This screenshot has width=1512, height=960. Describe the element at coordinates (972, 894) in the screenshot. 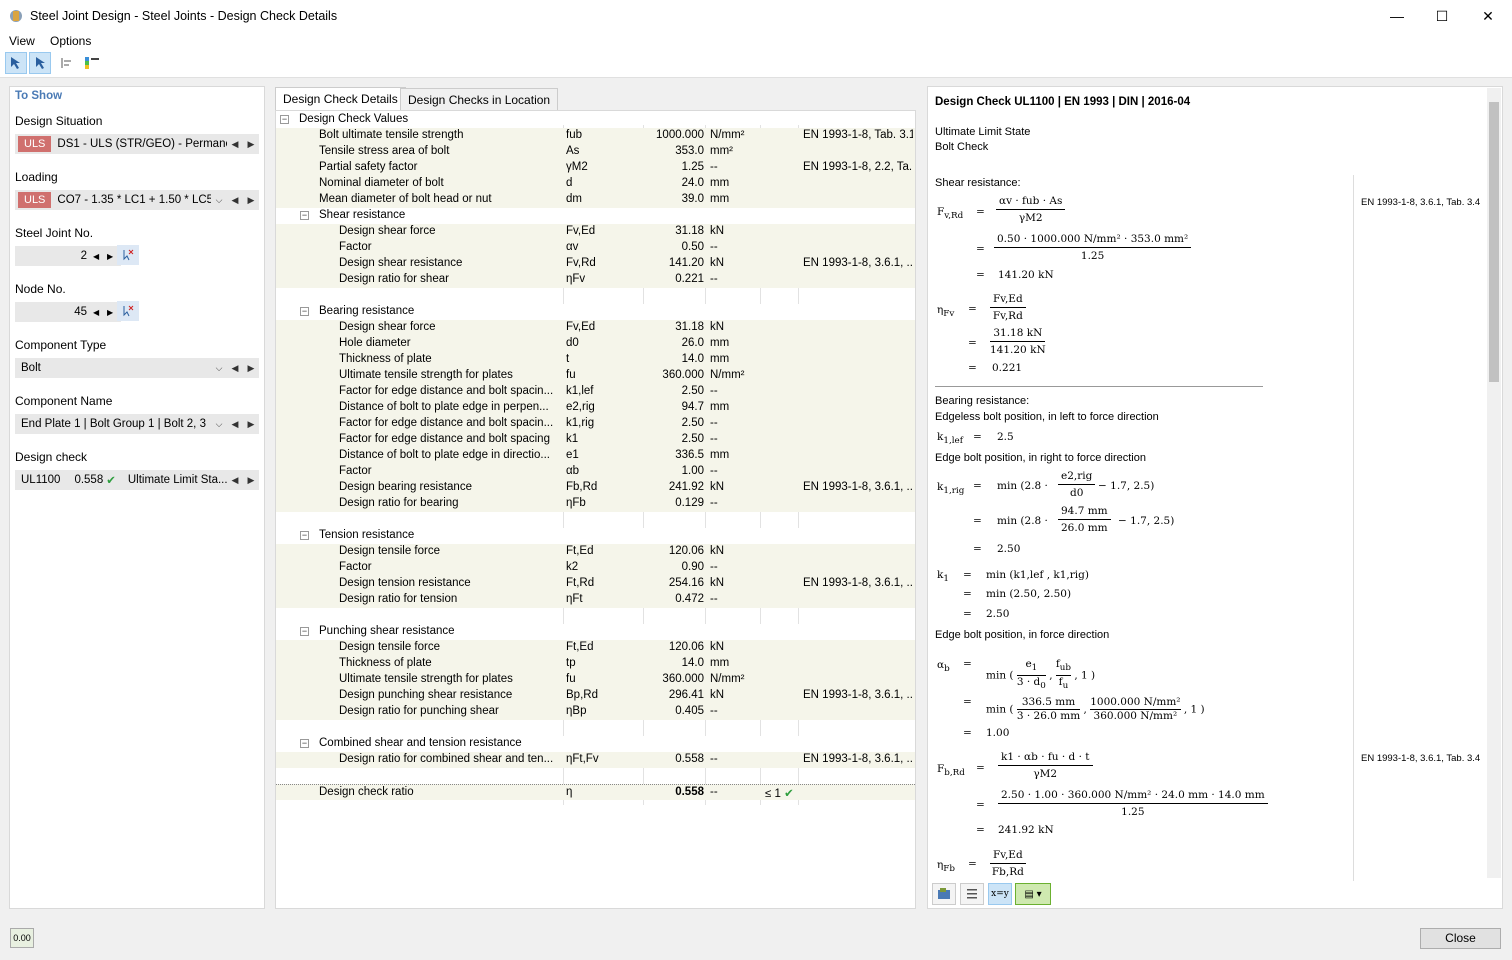

I see `list-view-icon` at that location.